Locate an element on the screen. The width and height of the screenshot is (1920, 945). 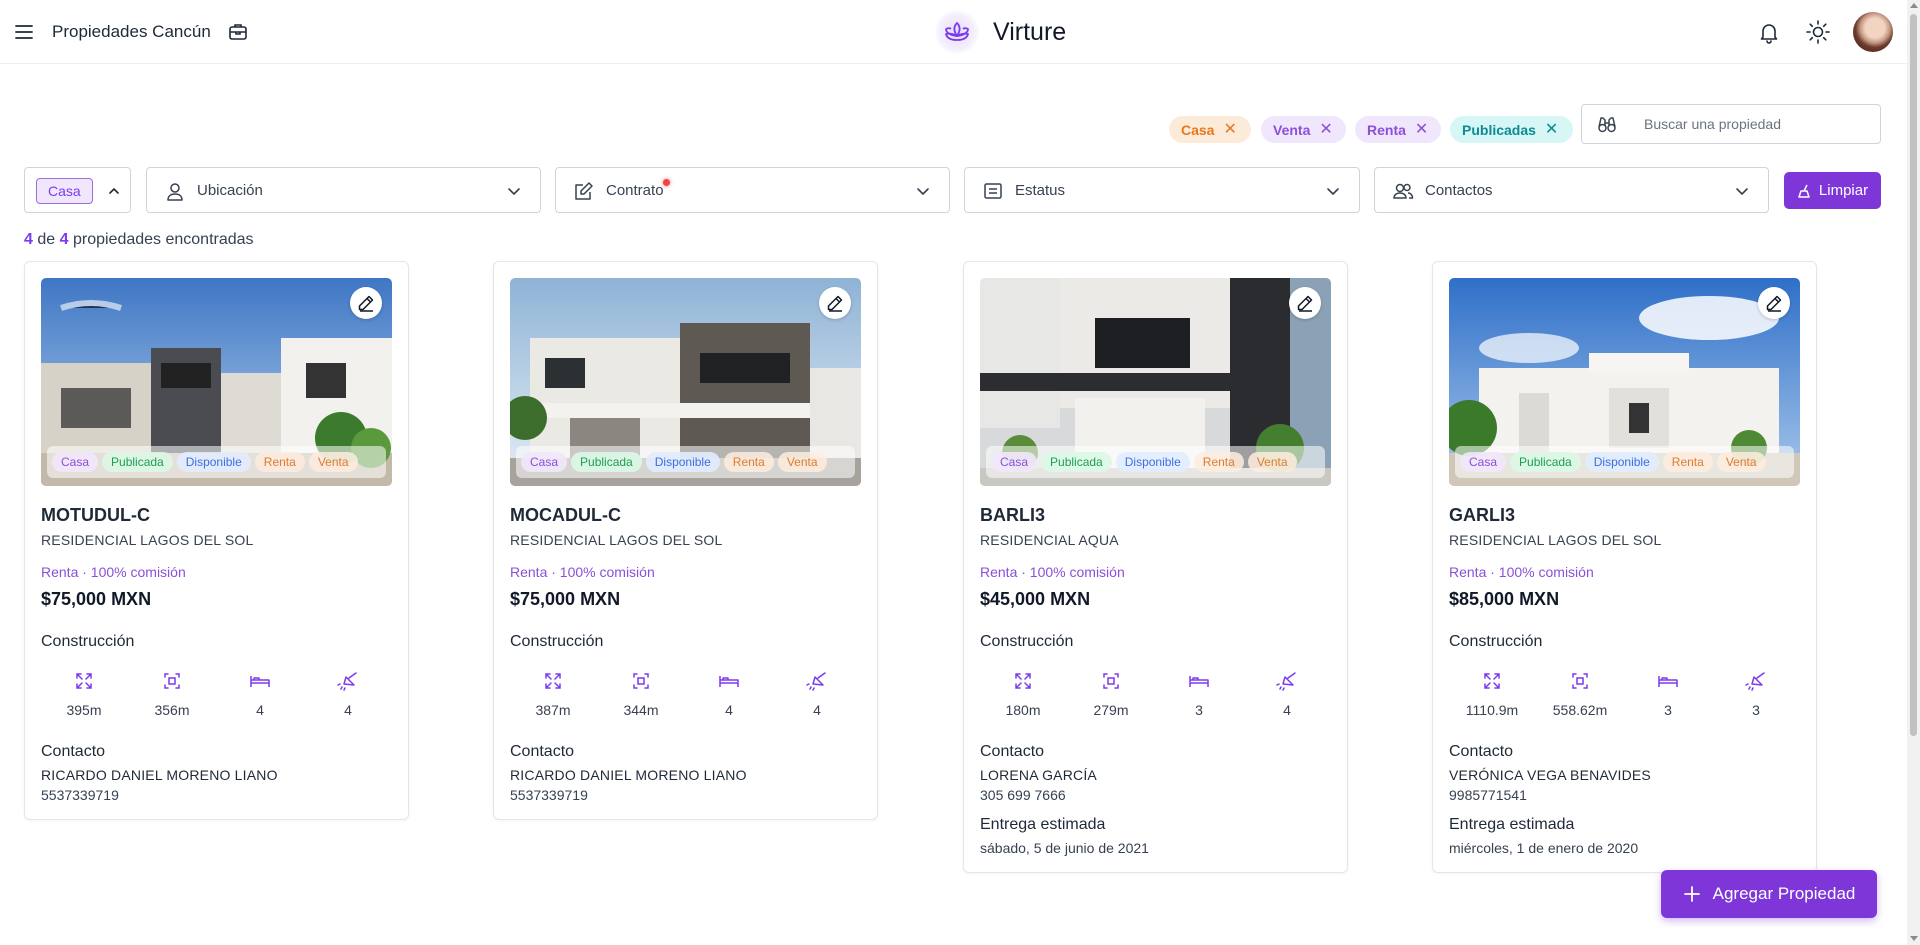
users-icon is located at coordinates (1403, 191).